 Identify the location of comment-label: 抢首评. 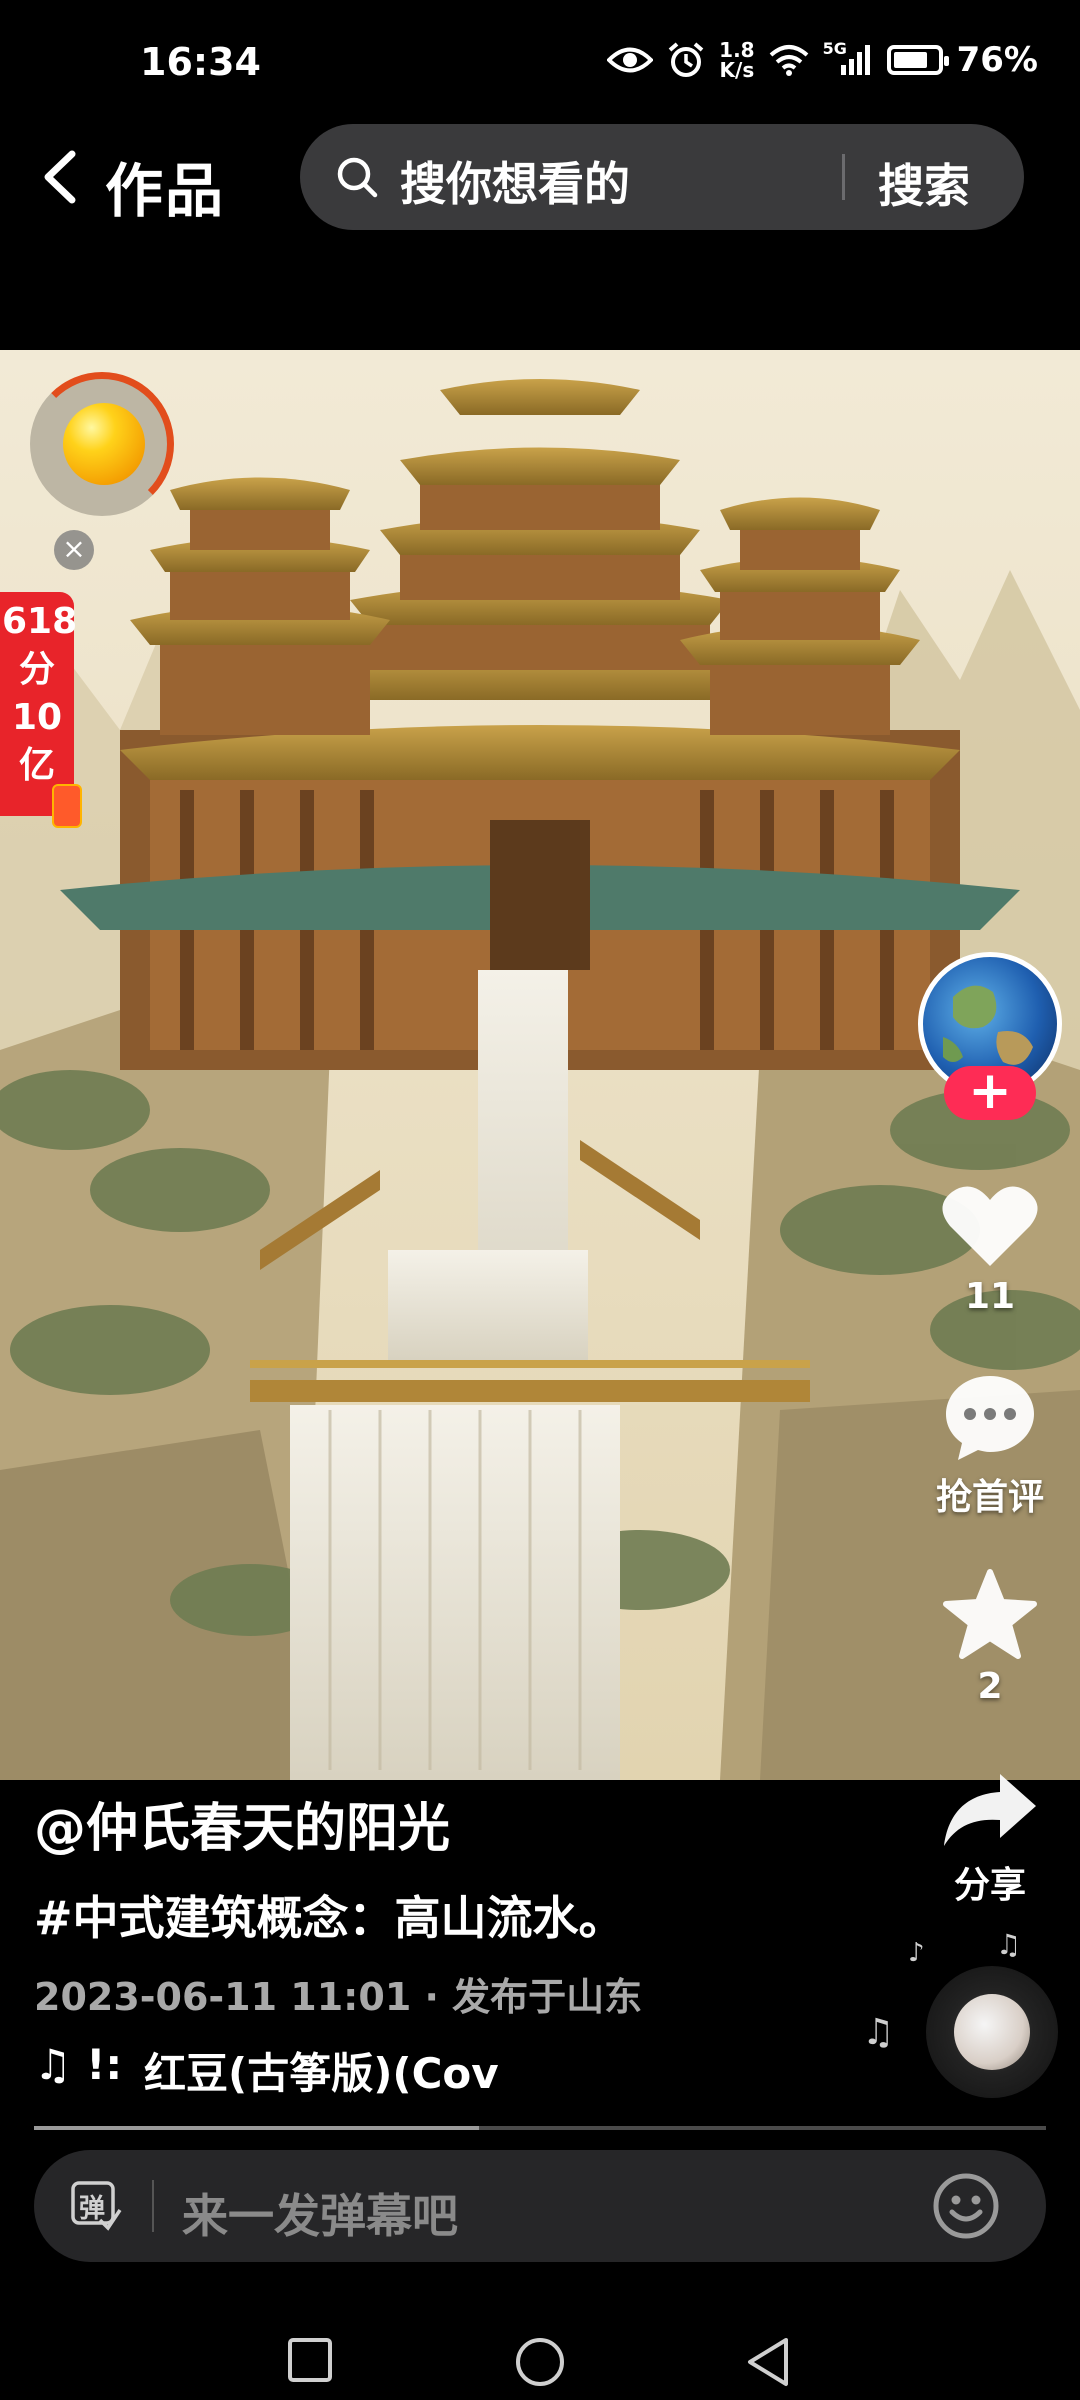
(989, 1497).